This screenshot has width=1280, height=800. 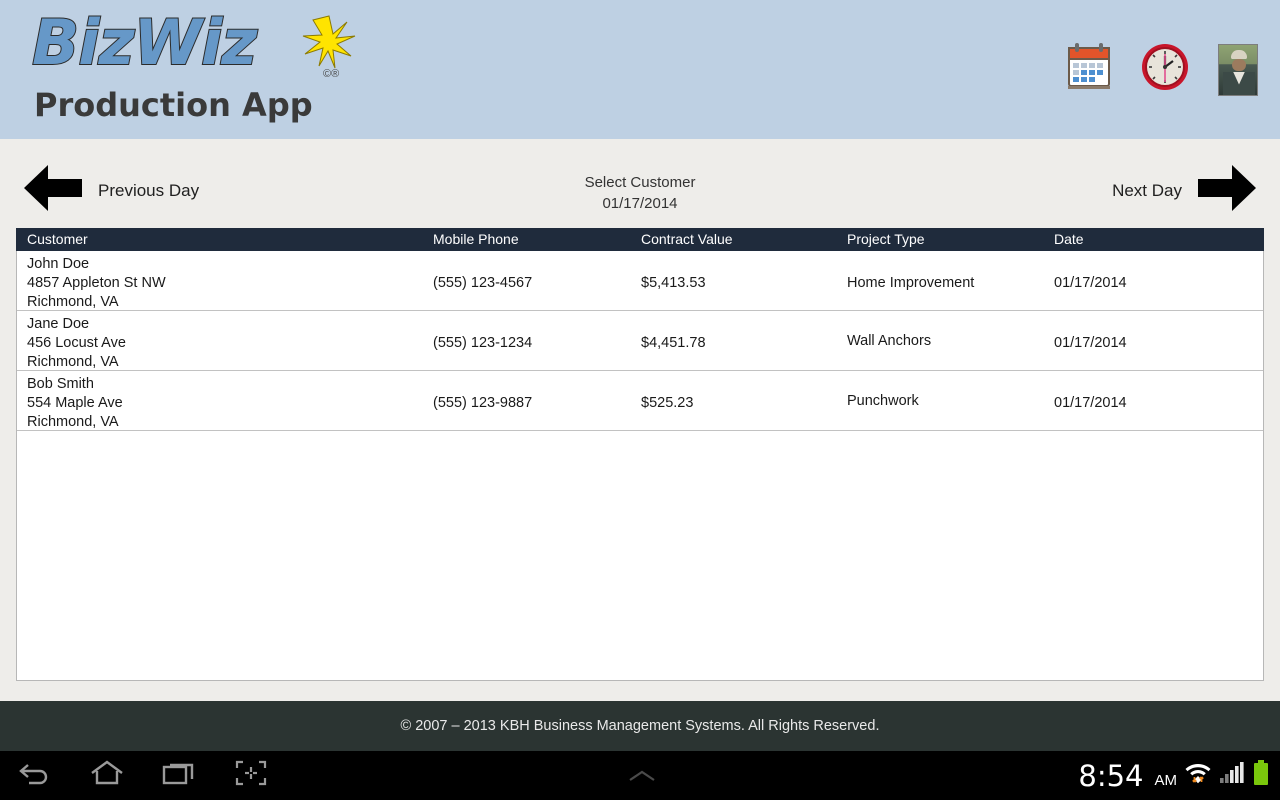 What do you see at coordinates (483, 283) in the screenshot?
I see `cell-mobile-phone: (555) 123-4567` at bounding box center [483, 283].